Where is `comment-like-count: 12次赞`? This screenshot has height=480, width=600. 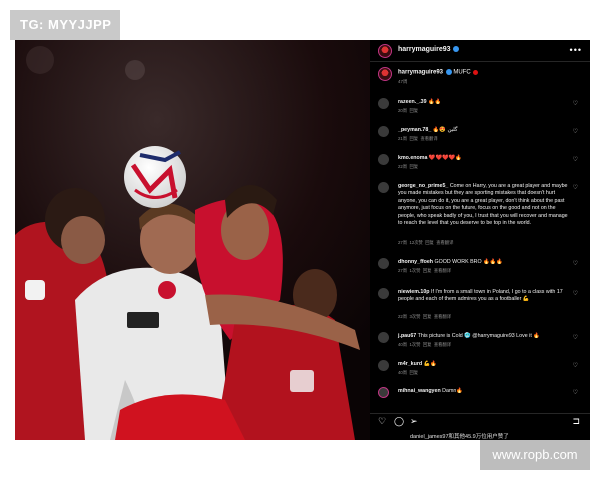 comment-like-count: 12次赞 is located at coordinates (416, 242).